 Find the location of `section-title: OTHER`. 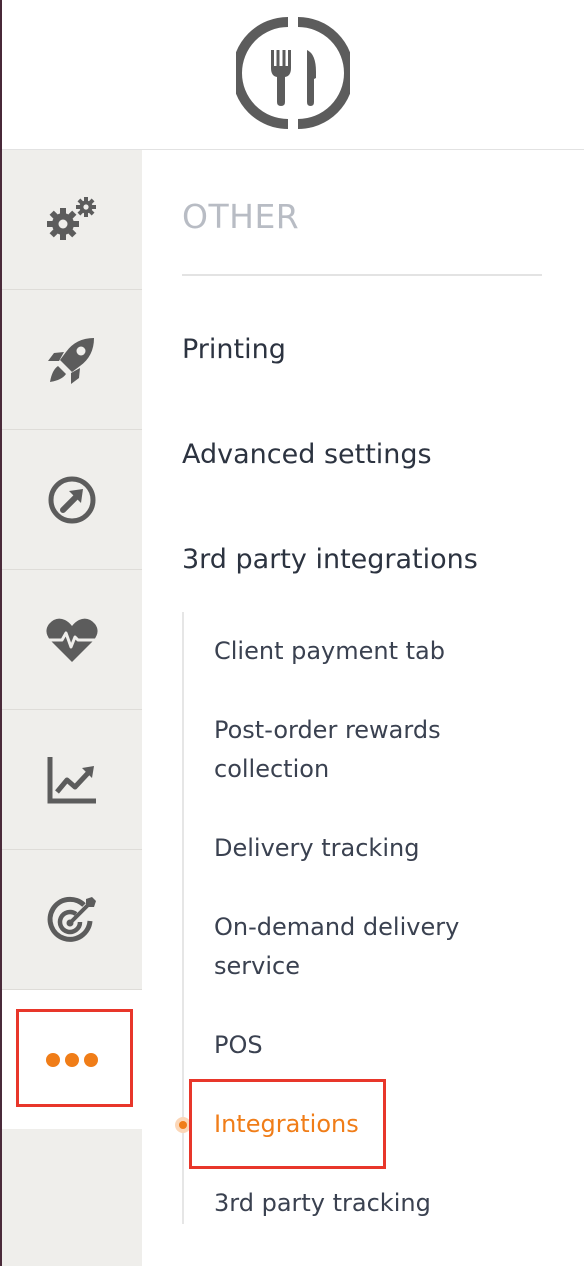

section-title: OTHER is located at coordinates (241, 216).